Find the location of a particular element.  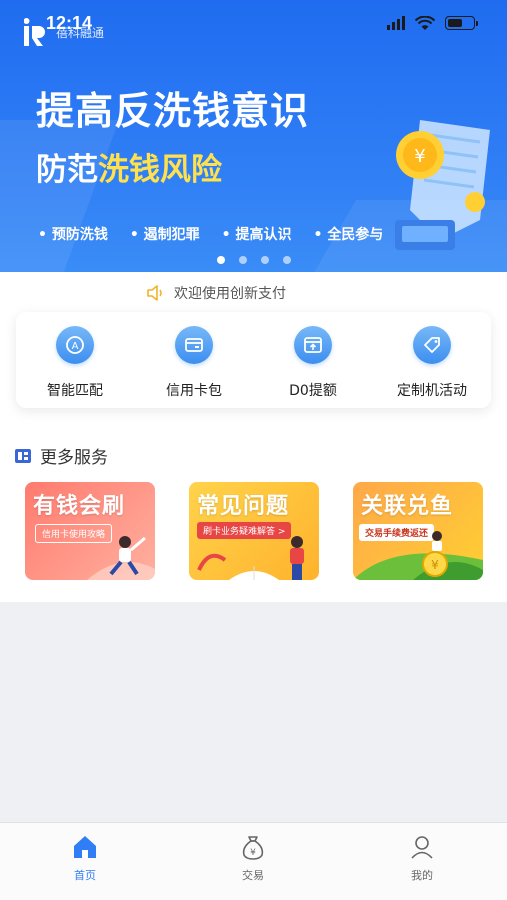

more-services-header: 更多服务 is located at coordinates (61, 455).